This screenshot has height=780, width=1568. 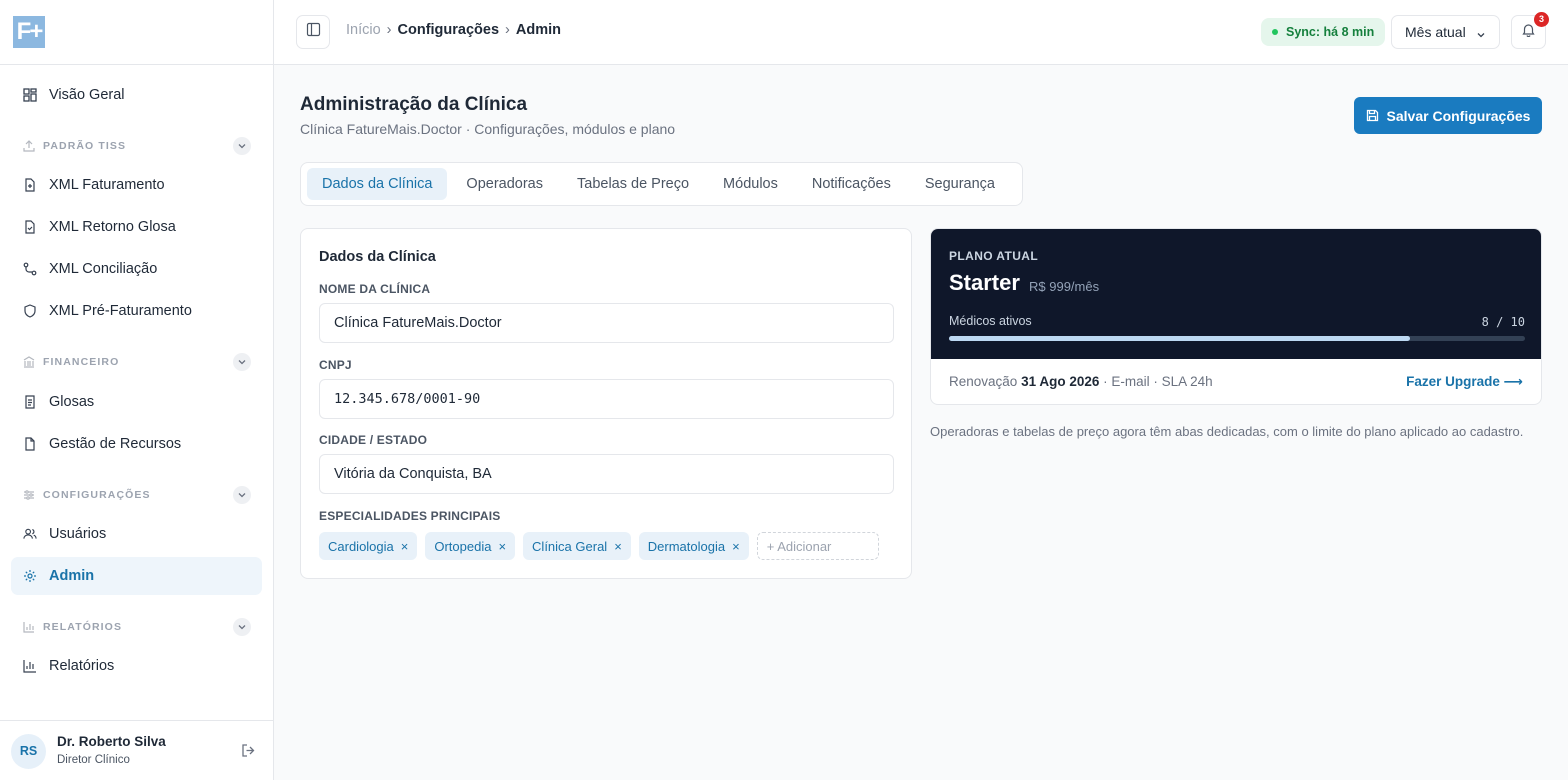 I want to click on clinic-name-label: NOME DA CLÍNICA, so click(x=375, y=289).